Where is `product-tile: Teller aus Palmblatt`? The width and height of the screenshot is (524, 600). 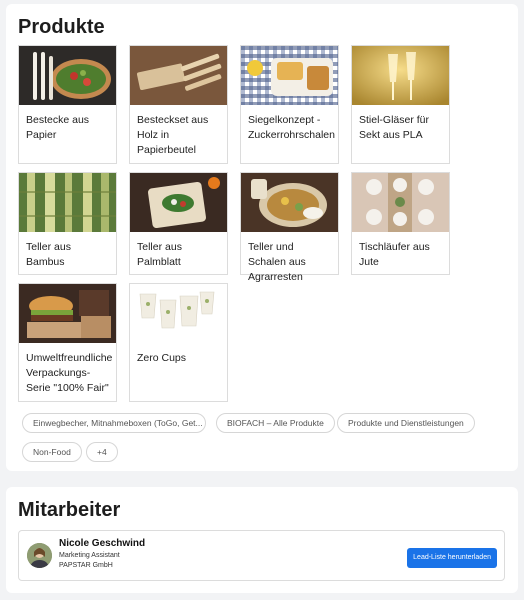 product-tile: Teller aus Palmblatt is located at coordinates (178, 223).